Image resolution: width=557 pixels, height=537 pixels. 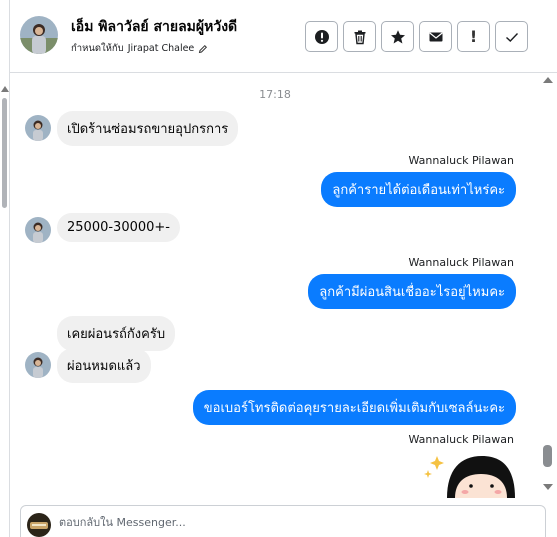 I want to click on left-pane-edge, so click(x=5, y=268).